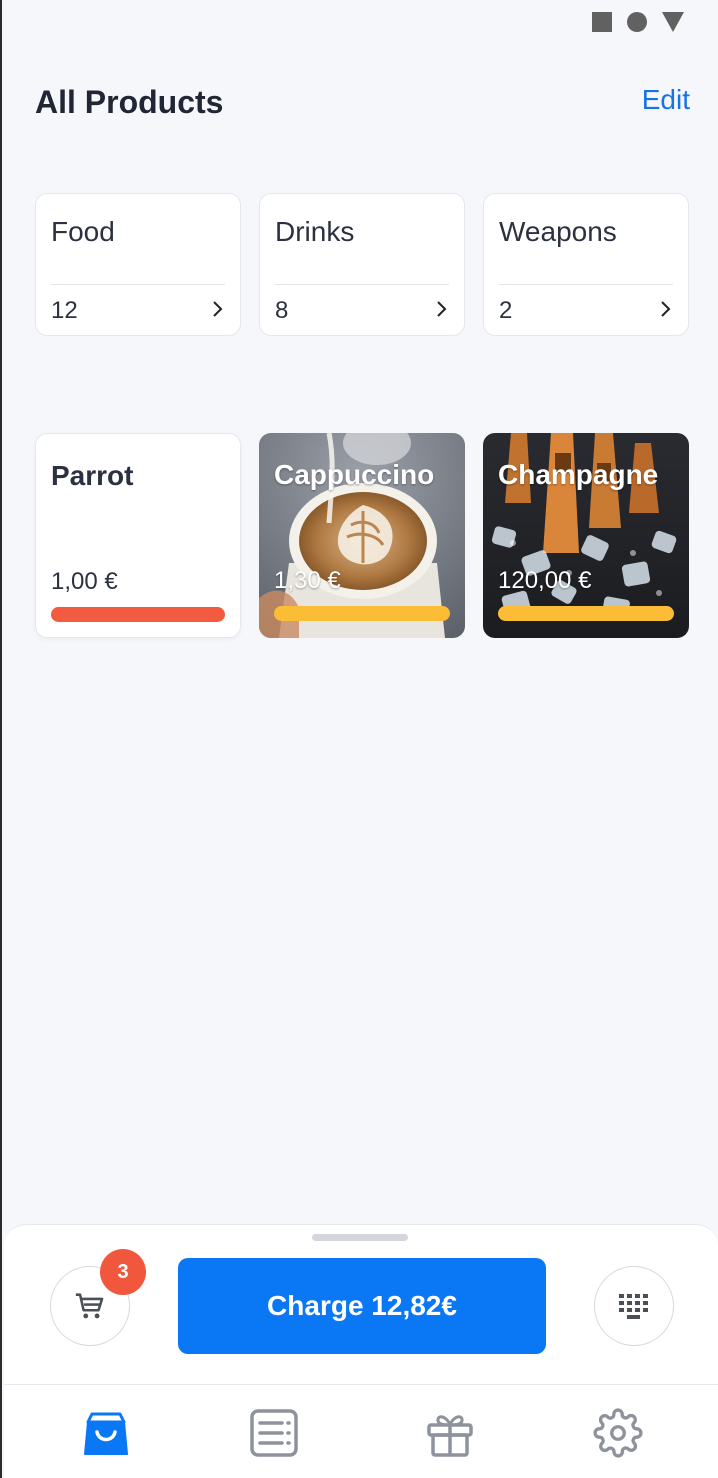  I want to click on window-edge, so click(1, 739).